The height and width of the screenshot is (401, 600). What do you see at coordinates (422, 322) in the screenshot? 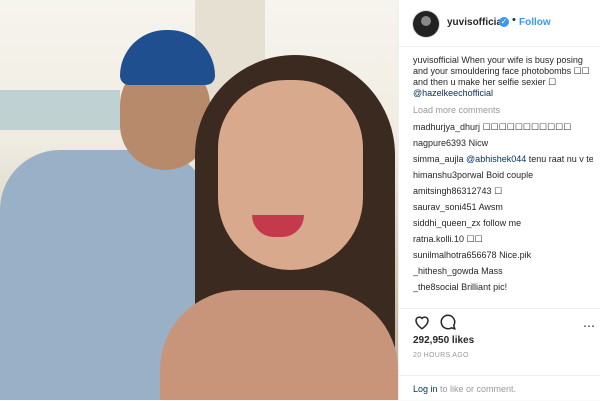
I see `heart-icon` at bounding box center [422, 322].